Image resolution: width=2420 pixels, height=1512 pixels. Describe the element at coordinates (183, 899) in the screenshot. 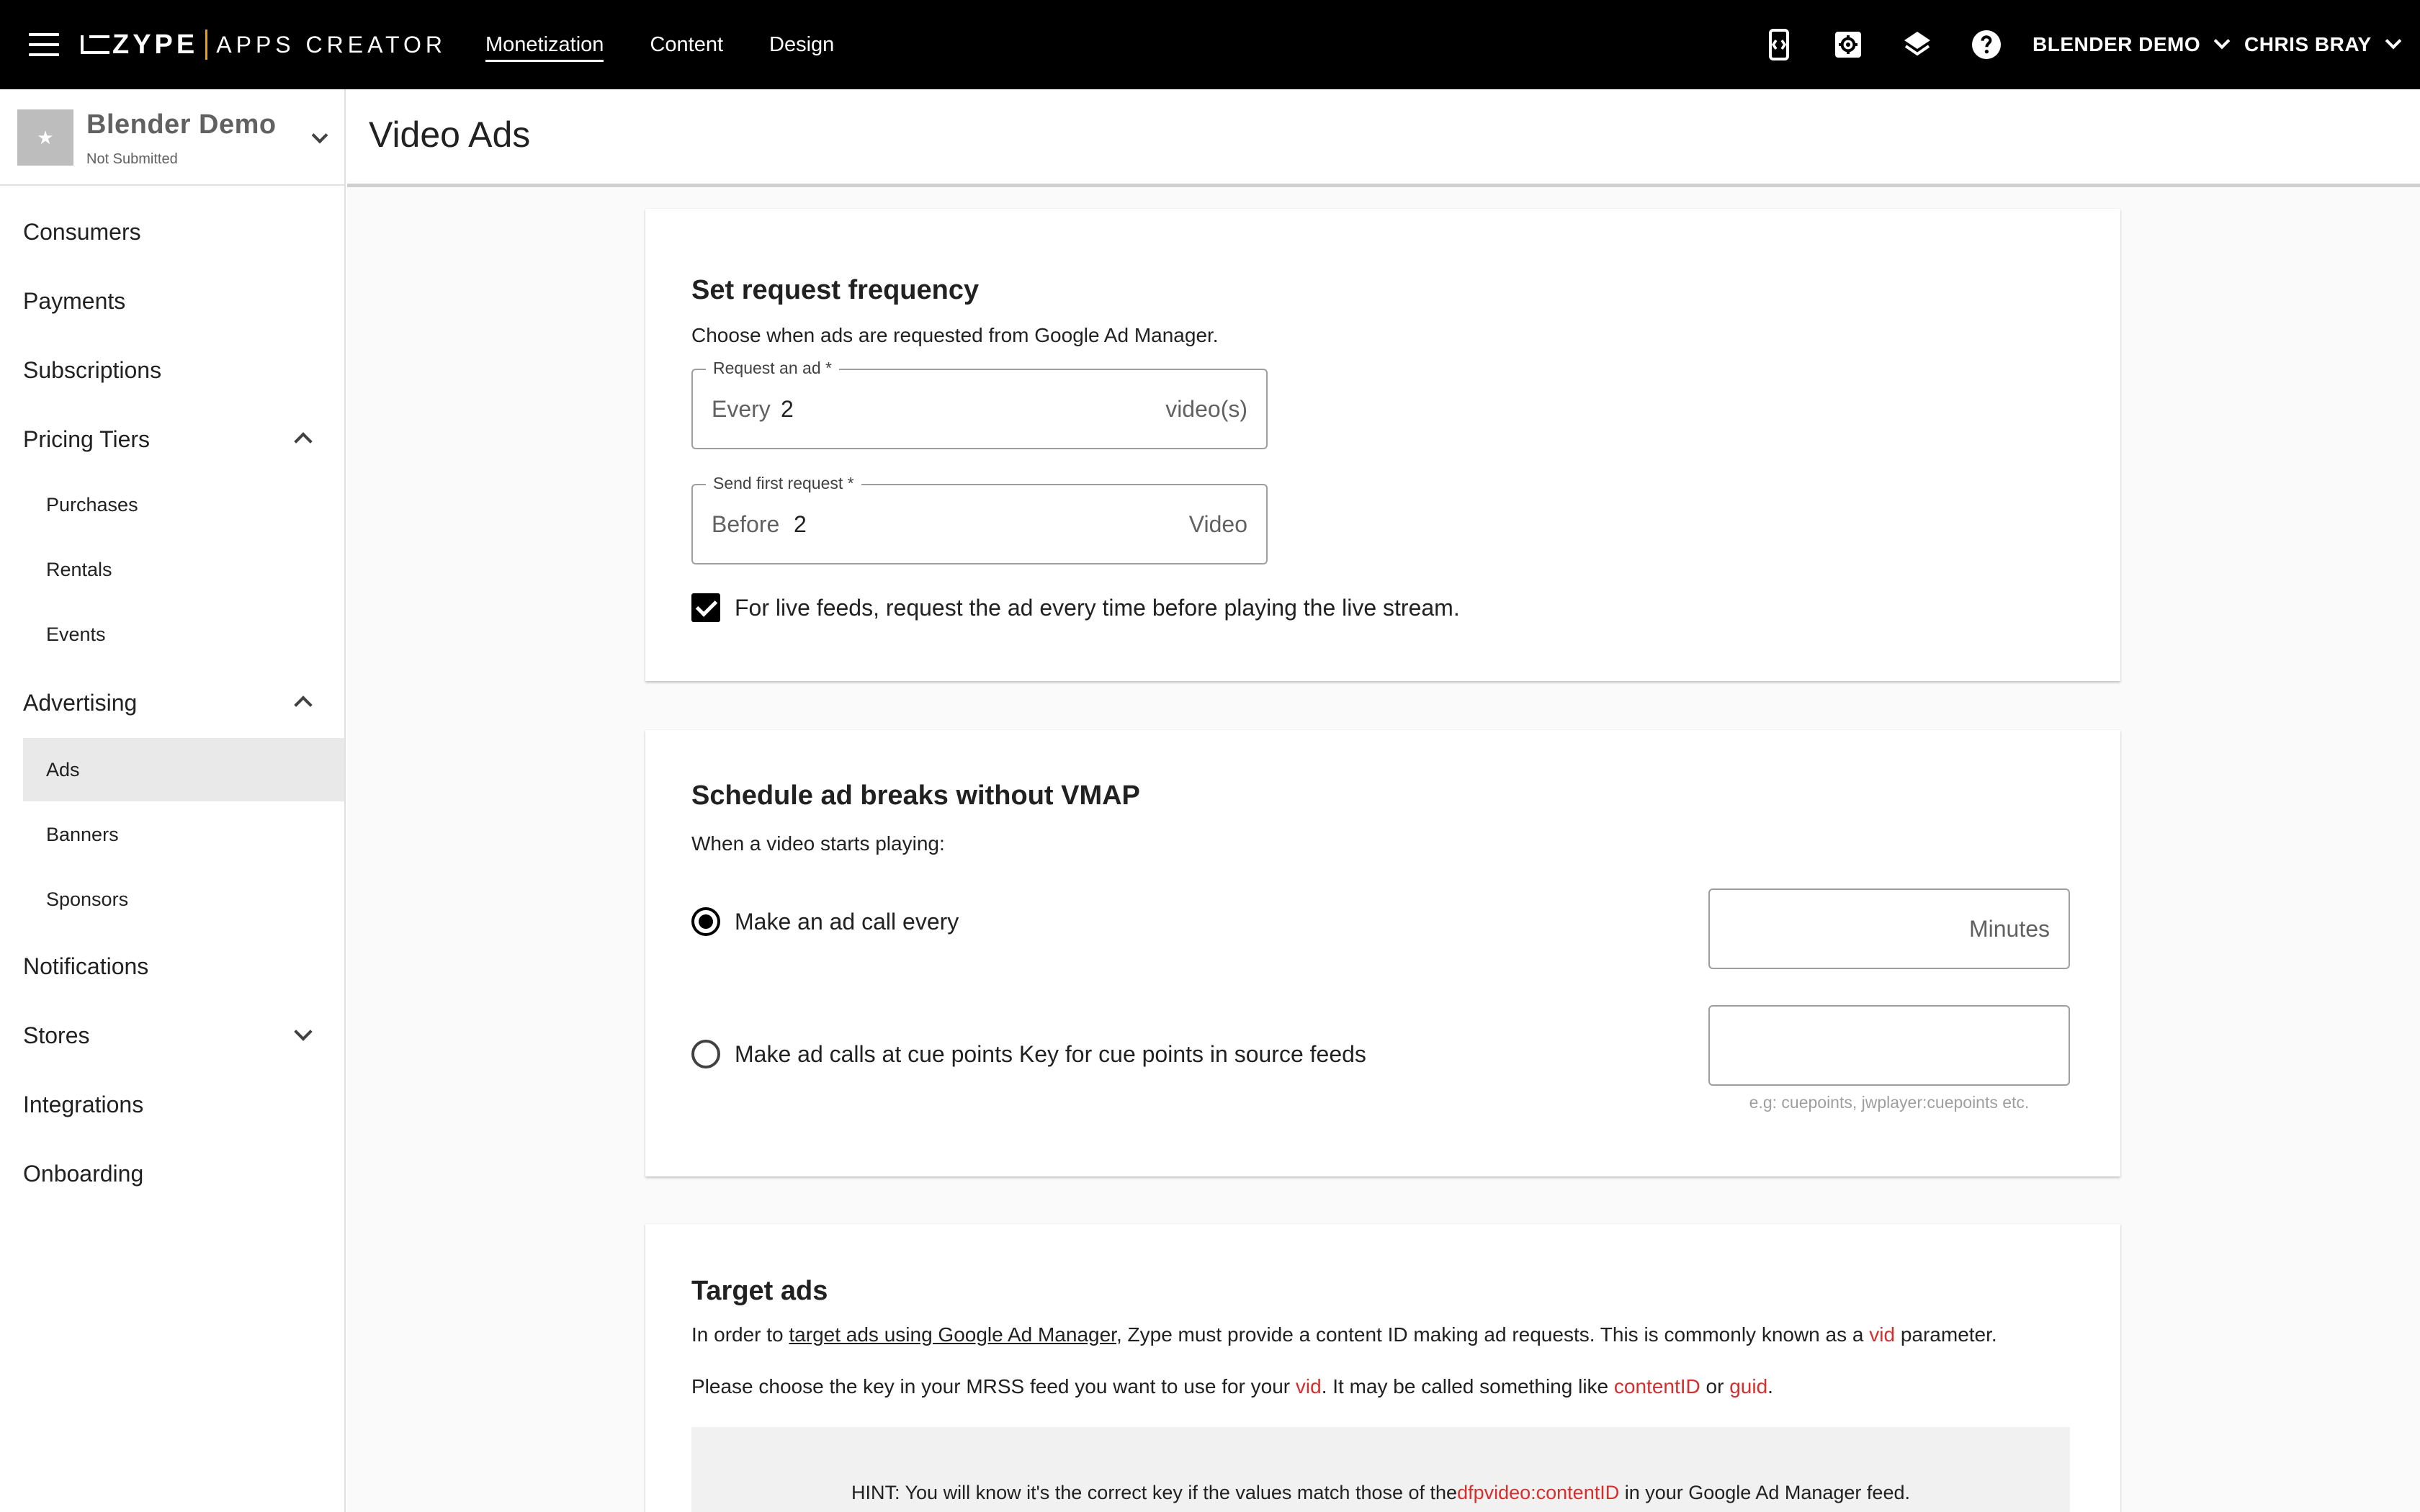

I see `sidebar-item-sponsors: Sponsors` at that location.